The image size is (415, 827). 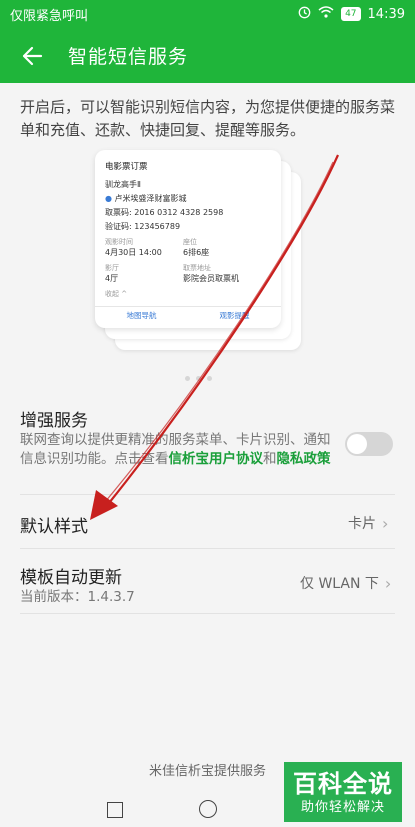 What do you see at coordinates (357, 444) in the screenshot?
I see `toggle-knob` at bounding box center [357, 444].